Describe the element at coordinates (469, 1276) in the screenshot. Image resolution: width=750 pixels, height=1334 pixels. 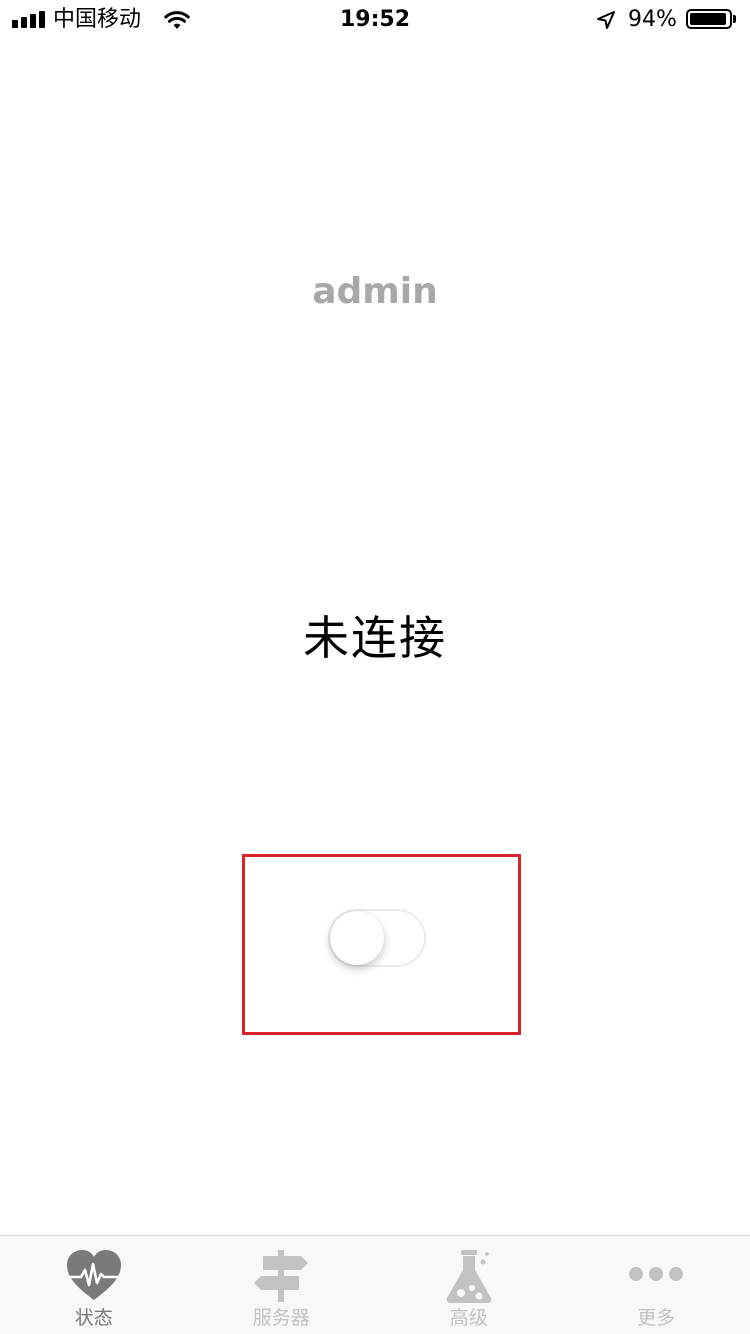
I see `flask-icon` at that location.